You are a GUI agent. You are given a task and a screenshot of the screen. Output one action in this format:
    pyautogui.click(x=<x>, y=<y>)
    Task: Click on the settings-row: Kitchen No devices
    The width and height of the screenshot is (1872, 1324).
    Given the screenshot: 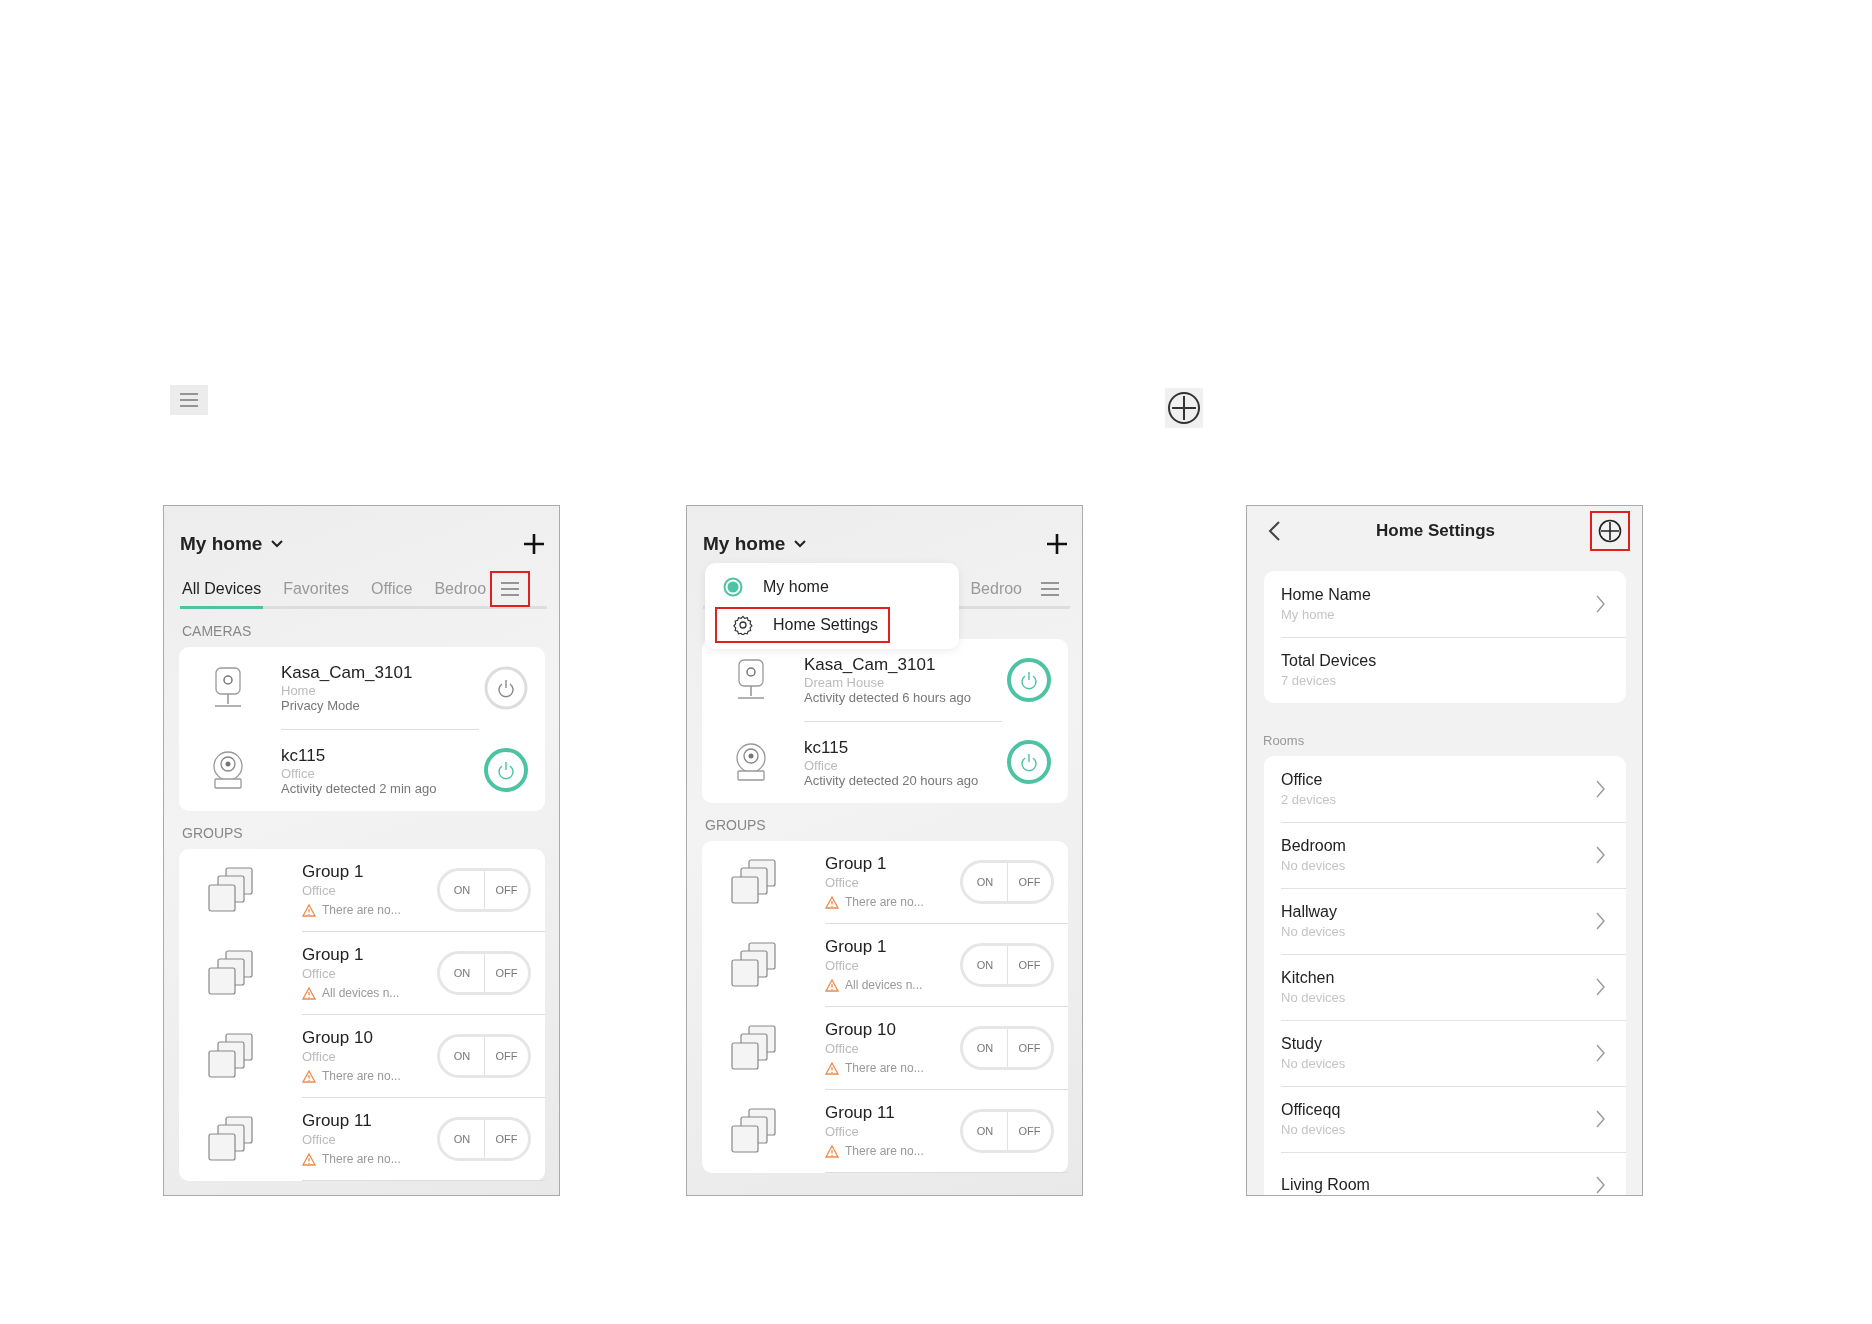 What is the action you would take?
    pyautogui.click(x=1445, y=987)
    